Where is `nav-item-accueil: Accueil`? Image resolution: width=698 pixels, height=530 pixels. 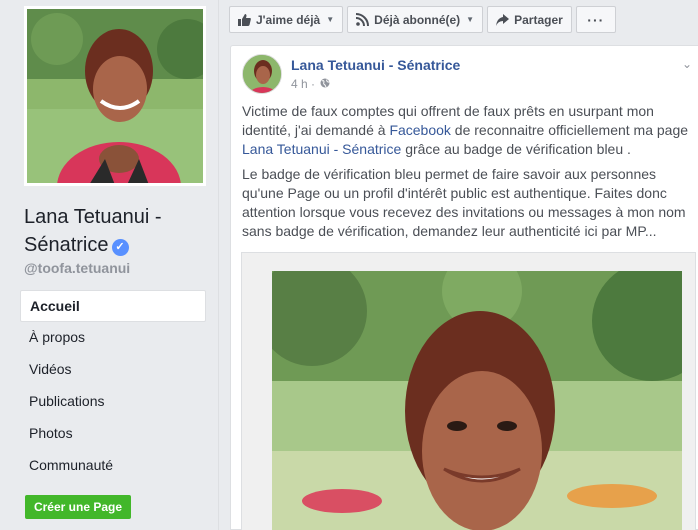
nav-item-accueil: Accueil is located at coordinates (113, 306).